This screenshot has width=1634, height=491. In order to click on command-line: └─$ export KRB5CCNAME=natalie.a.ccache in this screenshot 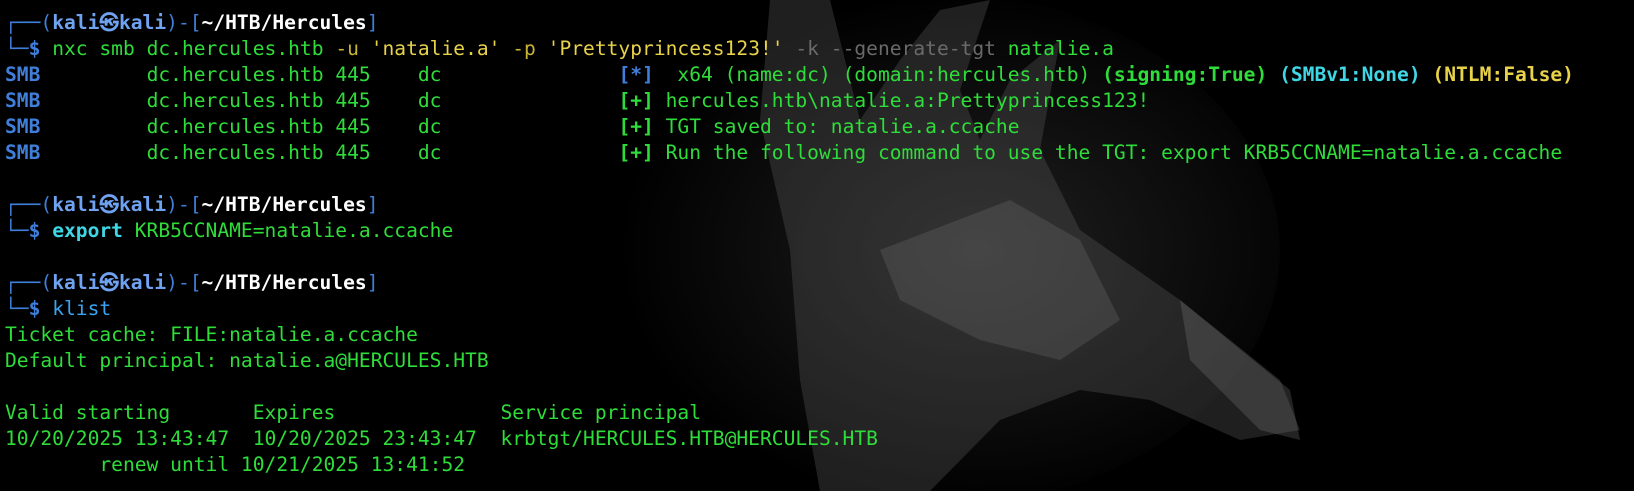, I will do `click(819, 231)`.